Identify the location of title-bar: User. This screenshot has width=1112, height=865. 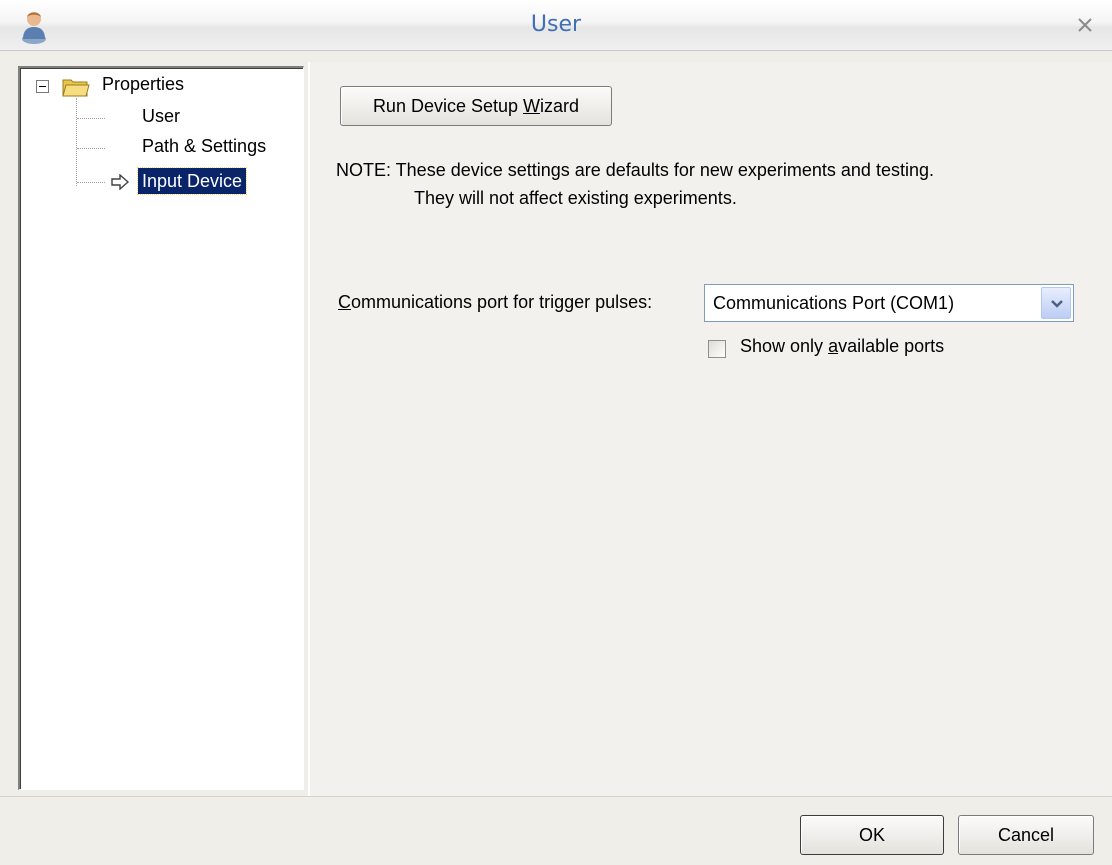
(556, 25).